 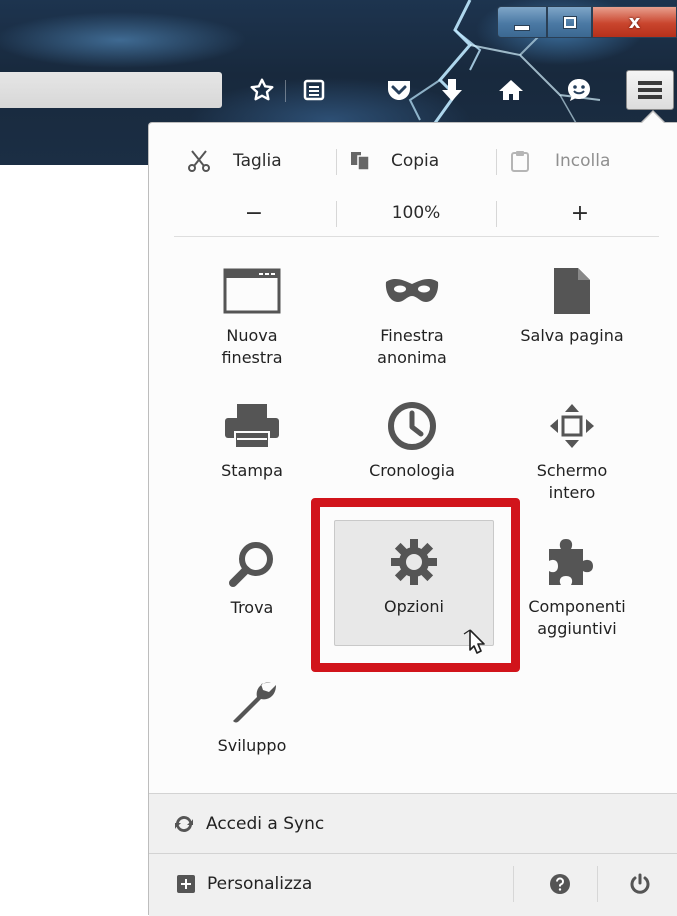 I want to click on window-controls: x, so click(x=587, y=22).